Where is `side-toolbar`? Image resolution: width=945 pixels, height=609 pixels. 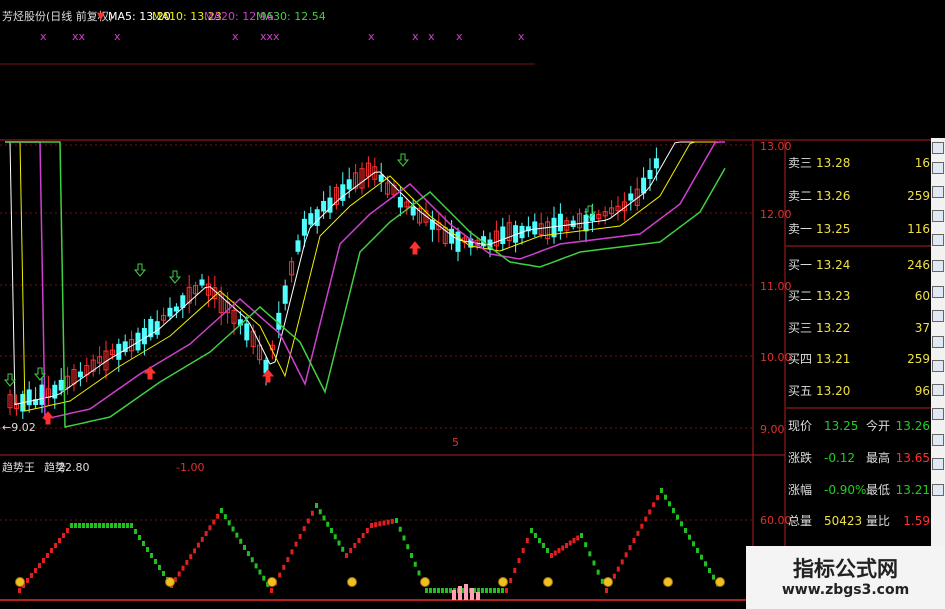 side-toolbar is located at coordinates (938, 373).